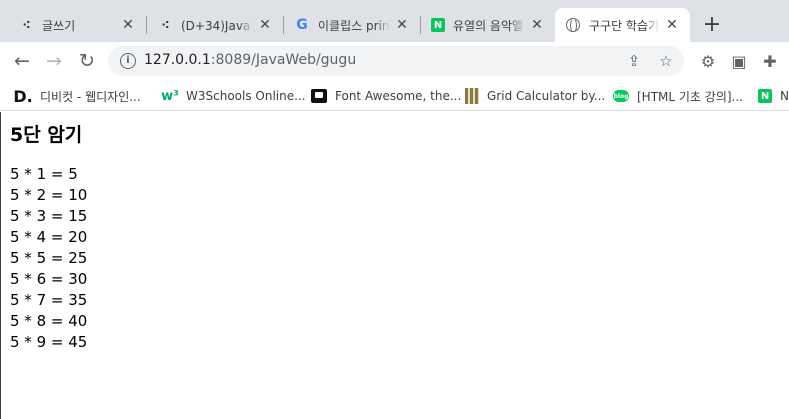 The image size is (789, 419). I want to click on multiplication-row: 5 * 4 = 20, so click(49, 237).